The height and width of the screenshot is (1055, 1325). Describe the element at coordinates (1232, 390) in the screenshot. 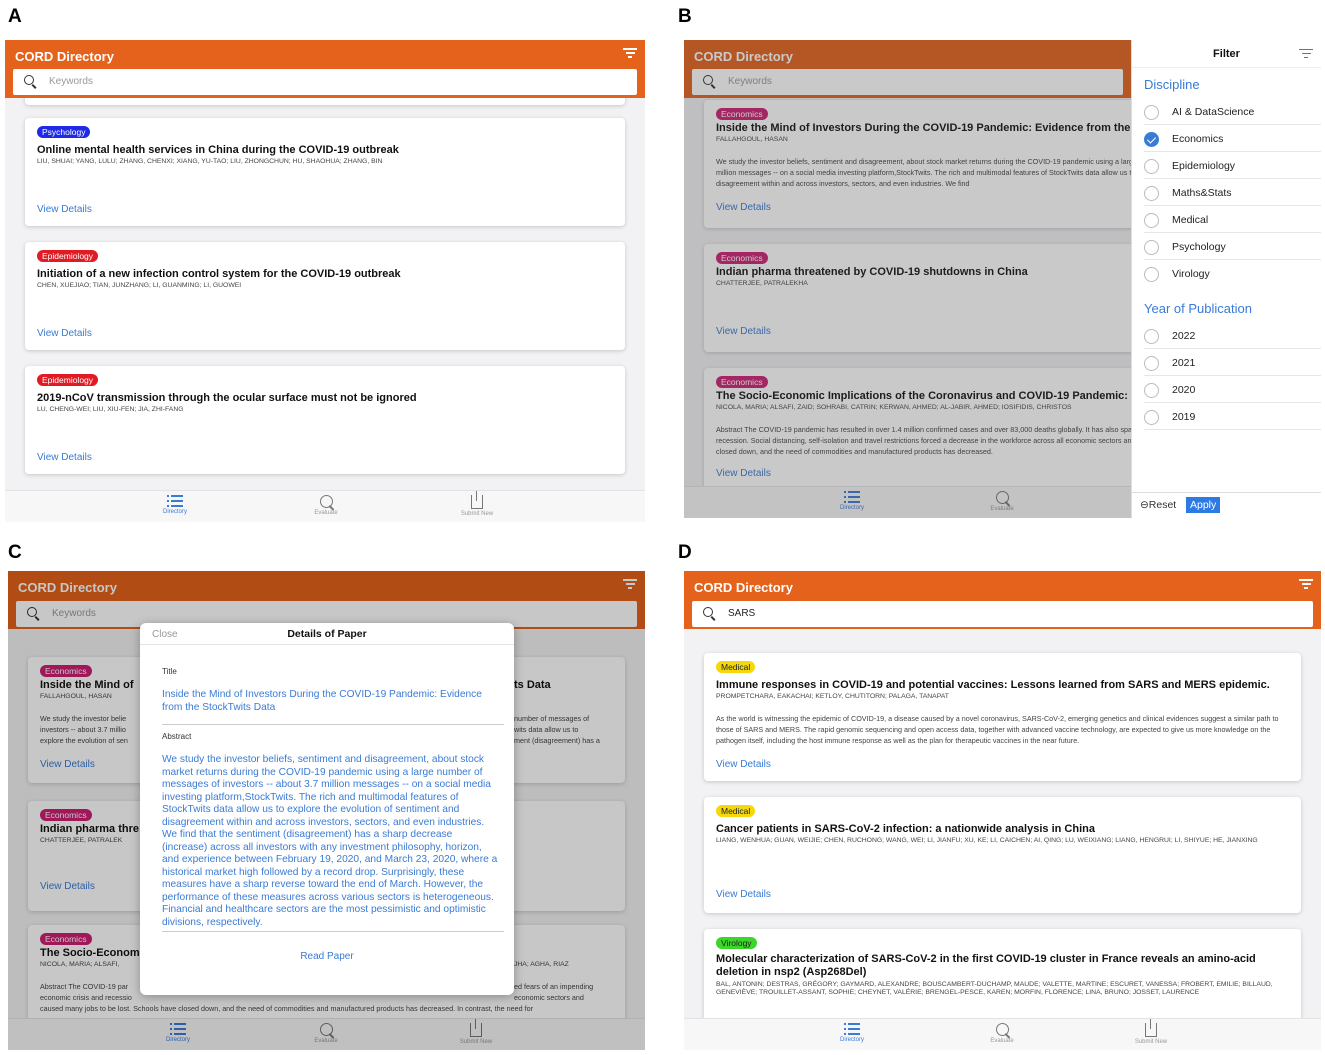

I see `filter-option-2020: 2020` at that location.